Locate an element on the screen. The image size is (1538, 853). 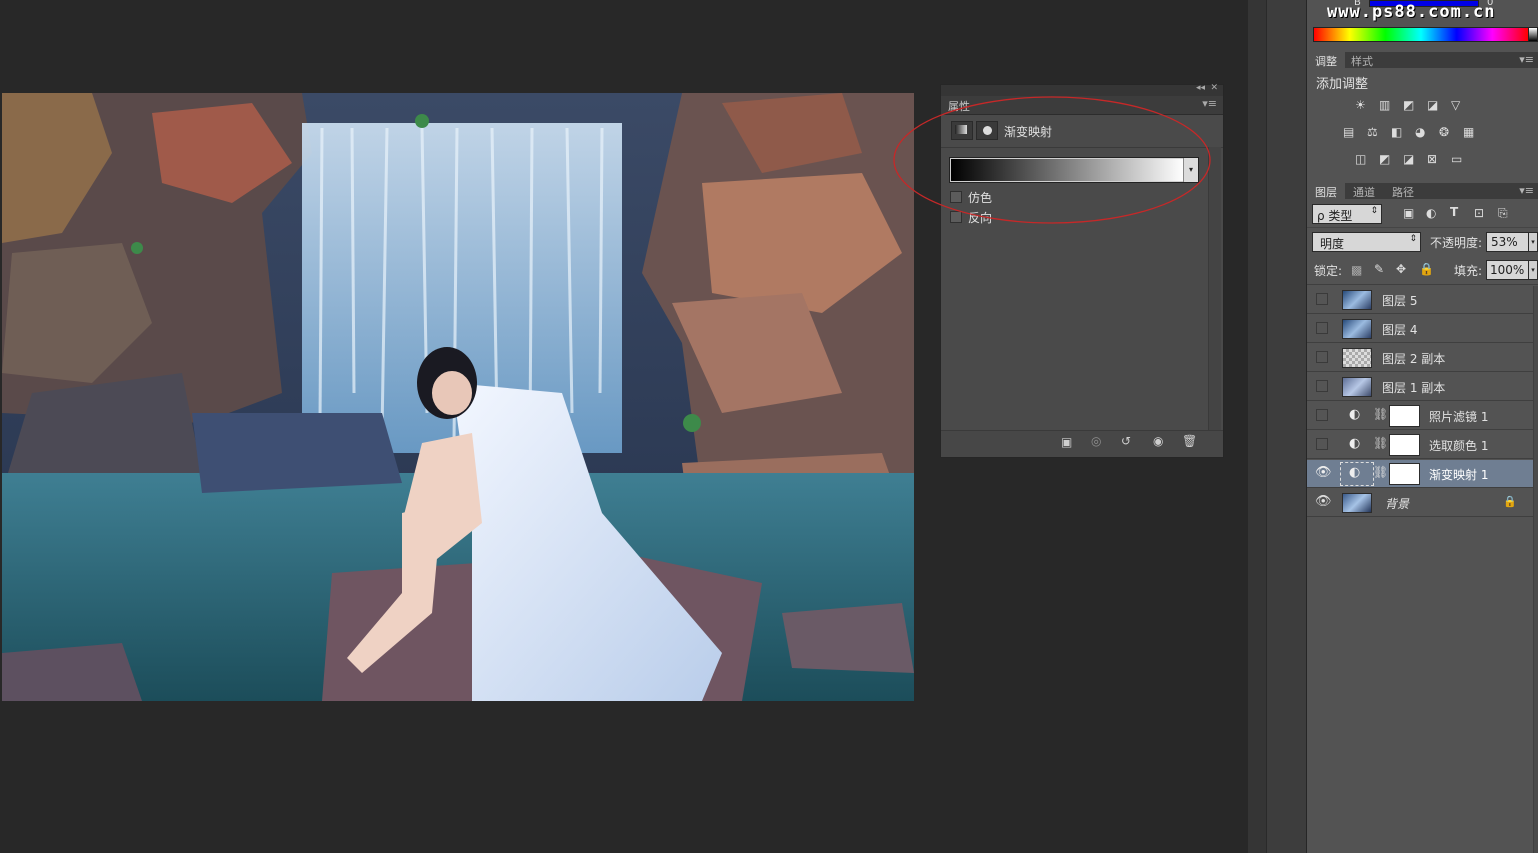
hue-saturation-icon: ▤ is located at coordinates (1350, 132).